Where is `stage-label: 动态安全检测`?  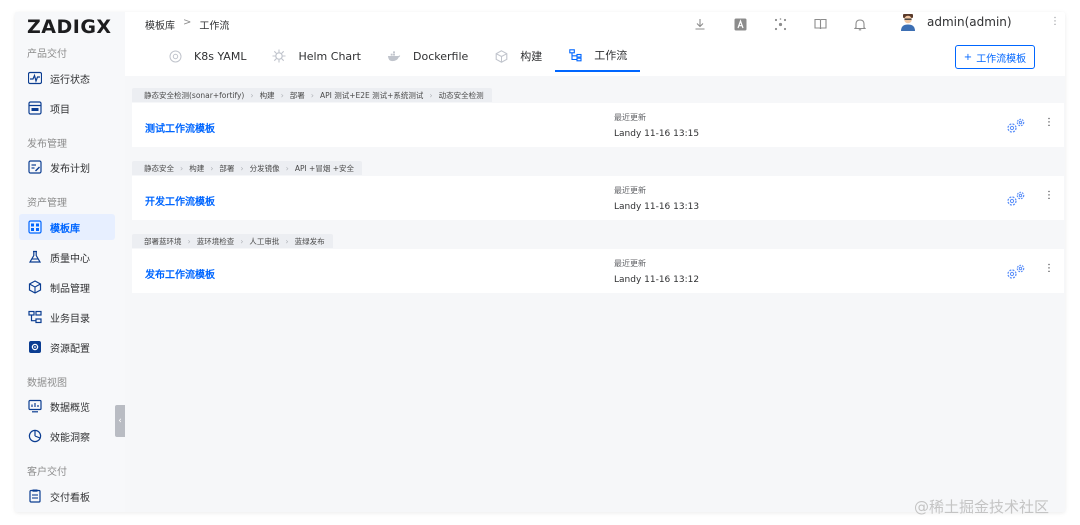
stage-label: 动态安全检测 is located at coordinates (461, 95).